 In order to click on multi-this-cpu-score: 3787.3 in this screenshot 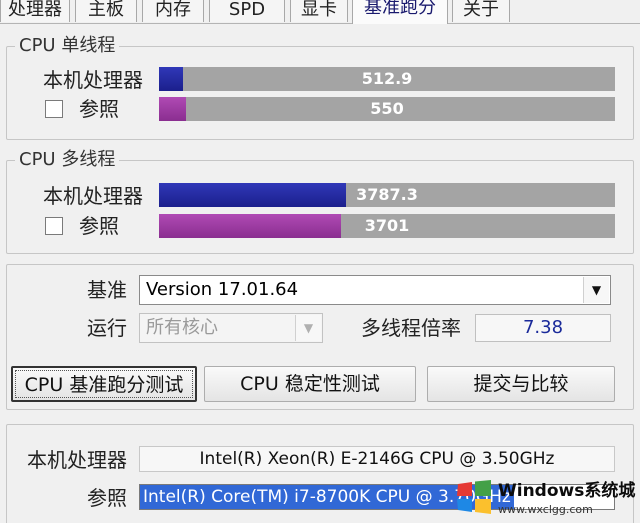, I will do `click(387, 194)`.